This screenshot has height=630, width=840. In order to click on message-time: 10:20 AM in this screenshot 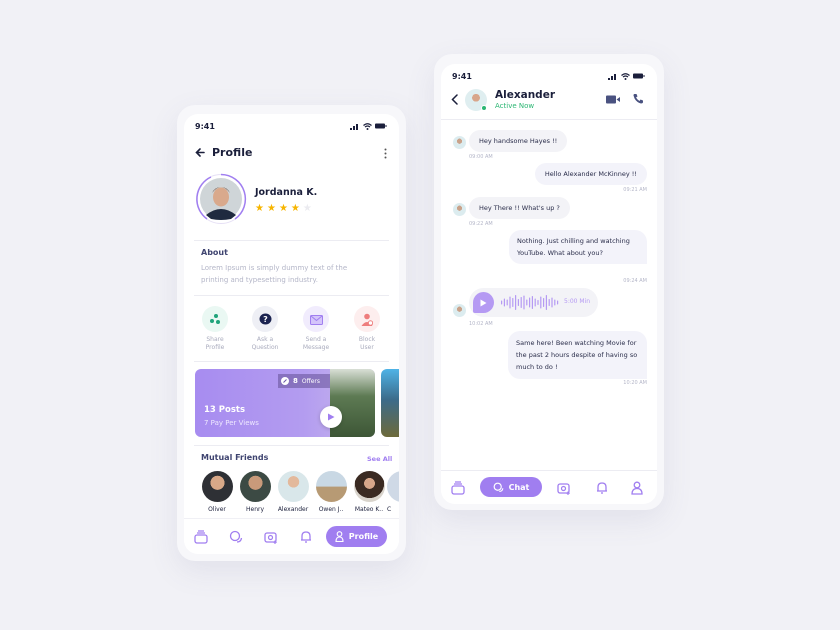, I will do `click(635, 383)`.